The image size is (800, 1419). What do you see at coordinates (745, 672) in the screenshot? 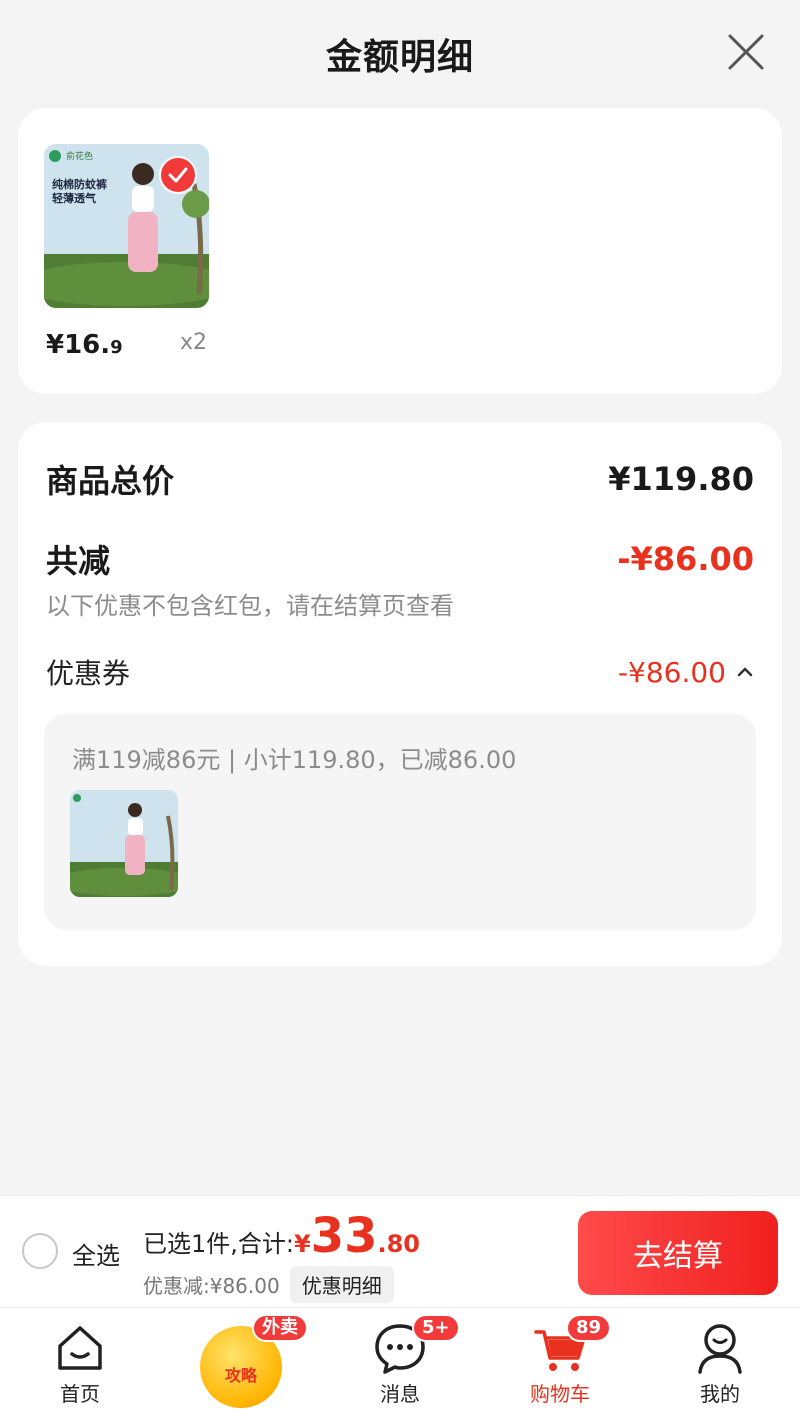
I see `chevron-up-icon` at bounding box center [745, 672].